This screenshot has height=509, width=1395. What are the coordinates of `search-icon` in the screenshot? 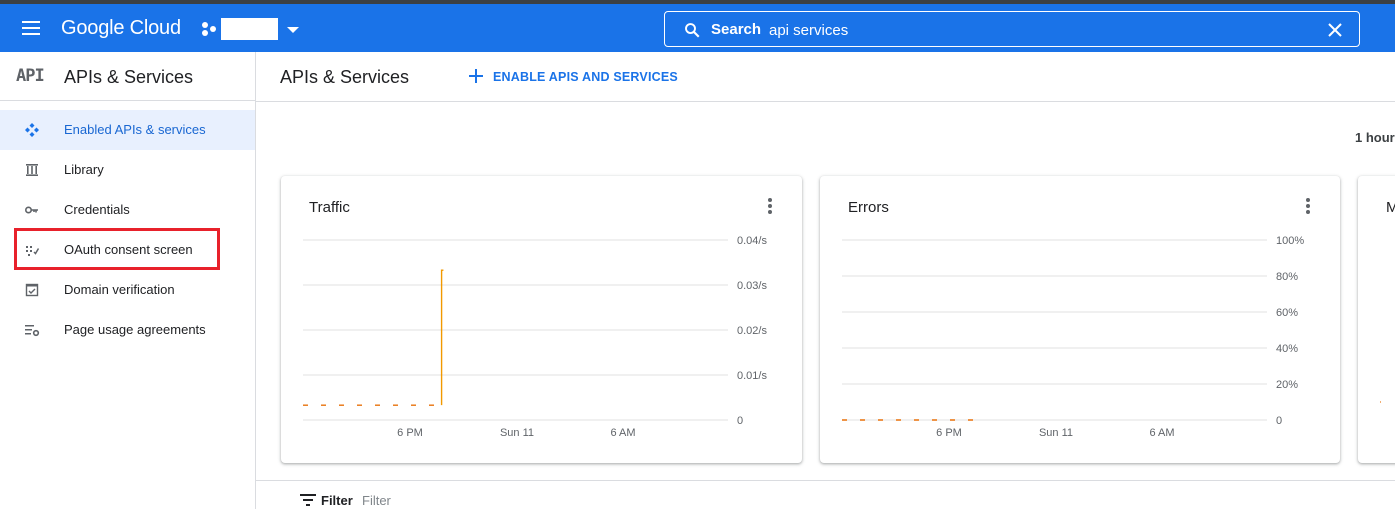 It's located at (692, 30).